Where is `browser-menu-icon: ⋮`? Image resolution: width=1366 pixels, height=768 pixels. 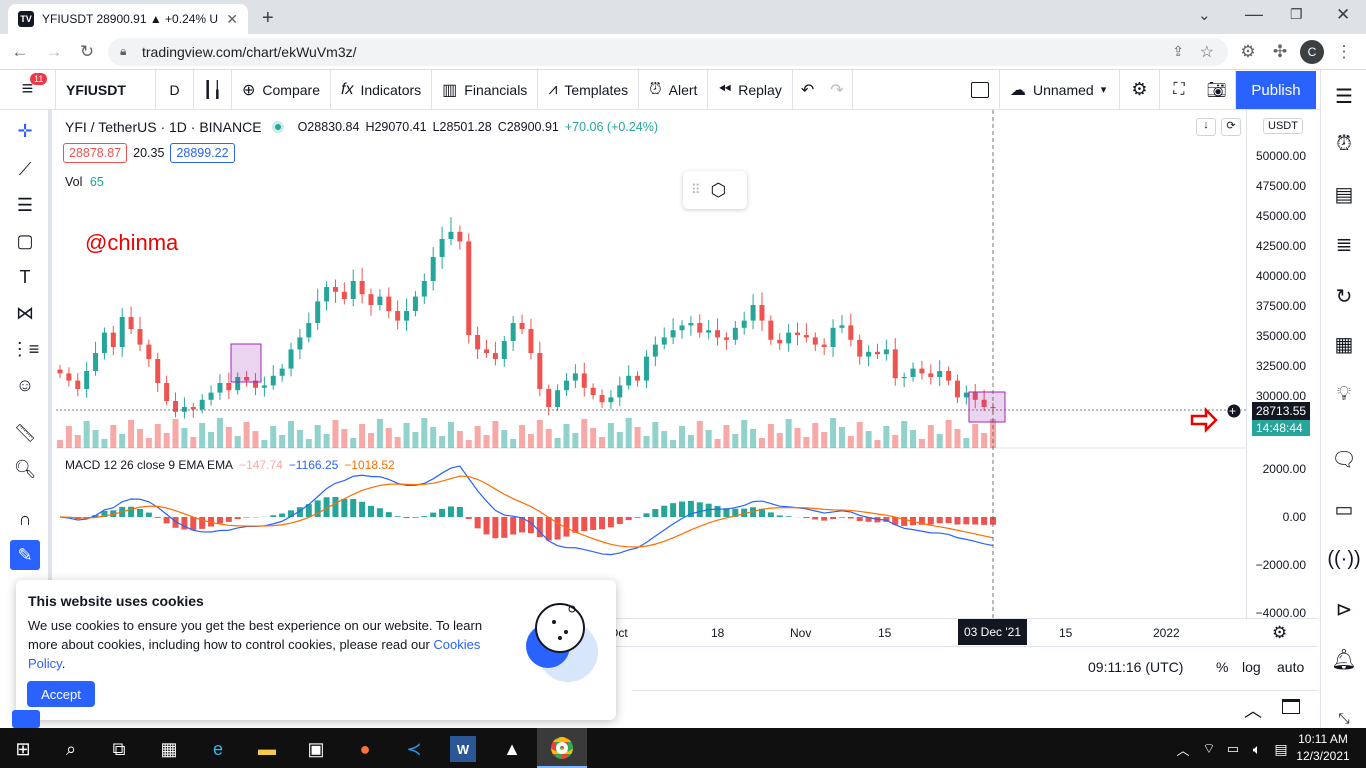
browser-menu-icon: ⋮ is located at coordinates (1344, 52).